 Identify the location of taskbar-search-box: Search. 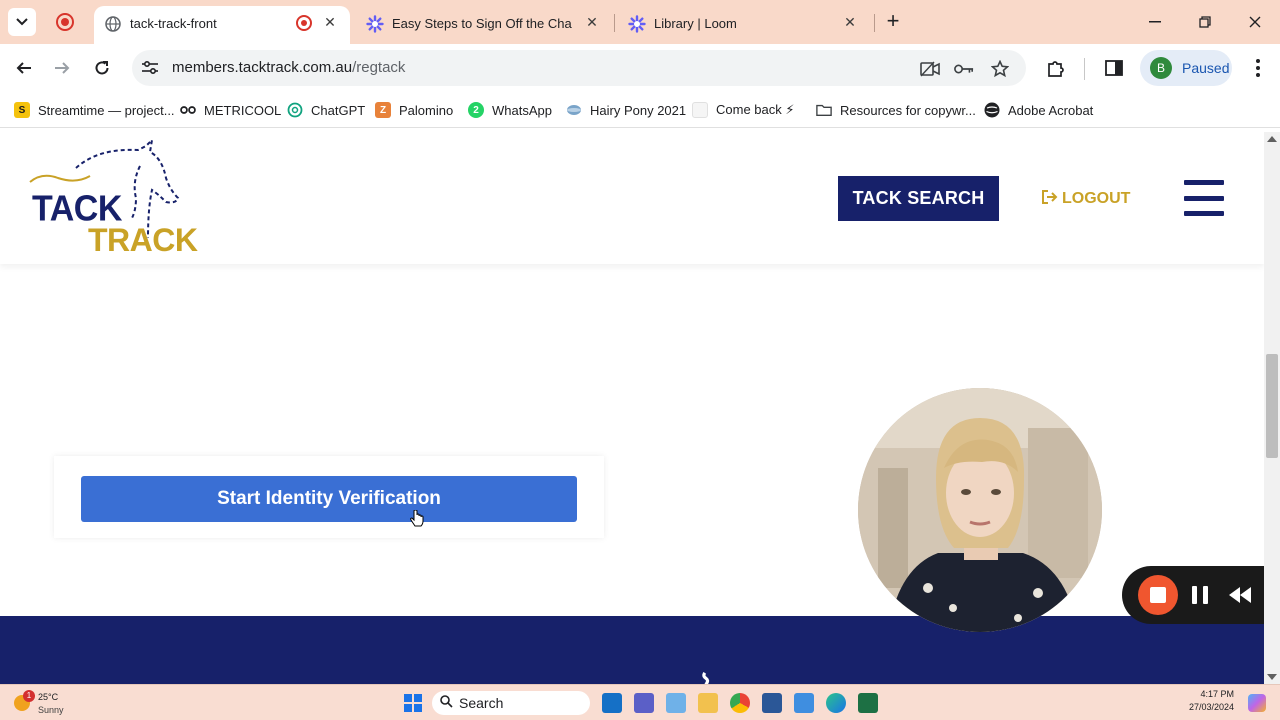
(511, 703).